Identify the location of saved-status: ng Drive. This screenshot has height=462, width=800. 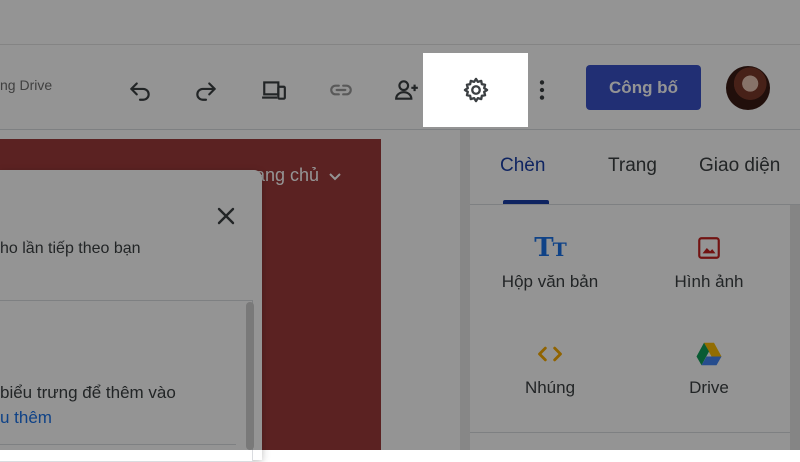
(26, 85).